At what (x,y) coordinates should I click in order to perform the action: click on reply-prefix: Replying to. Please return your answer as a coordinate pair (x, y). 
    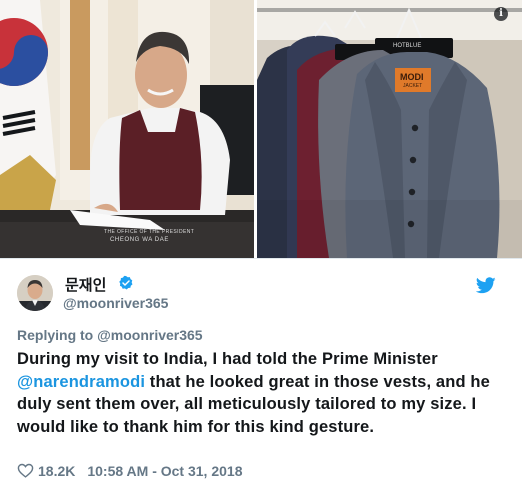
    Looking at the image, I should click on (55, 335).